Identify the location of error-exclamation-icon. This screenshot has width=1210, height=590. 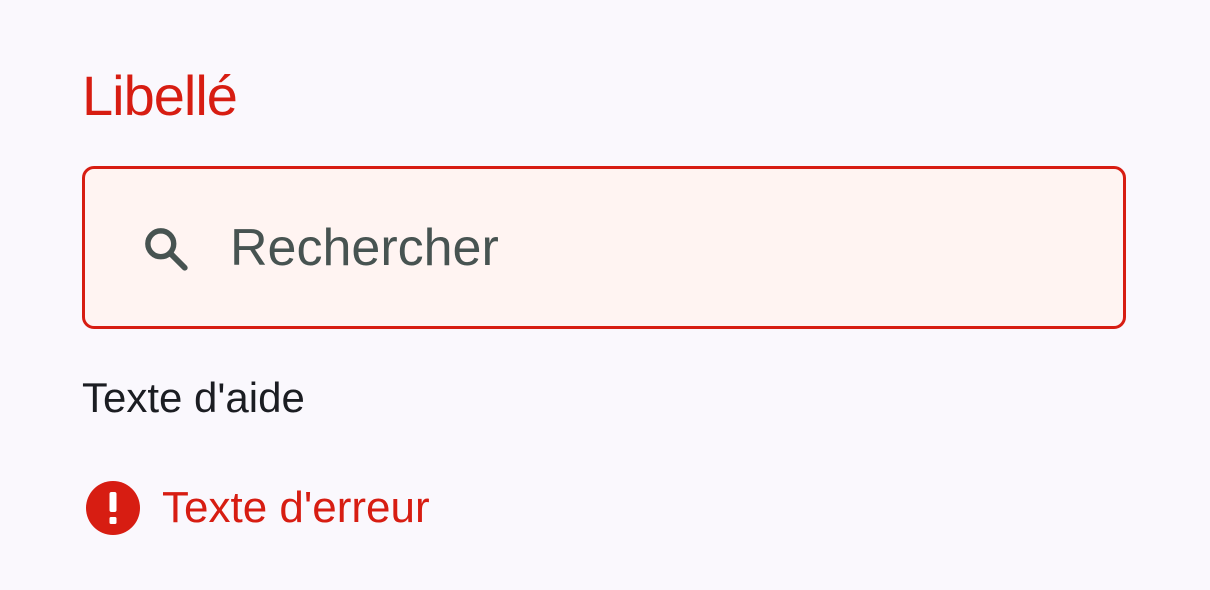
(113, 508).